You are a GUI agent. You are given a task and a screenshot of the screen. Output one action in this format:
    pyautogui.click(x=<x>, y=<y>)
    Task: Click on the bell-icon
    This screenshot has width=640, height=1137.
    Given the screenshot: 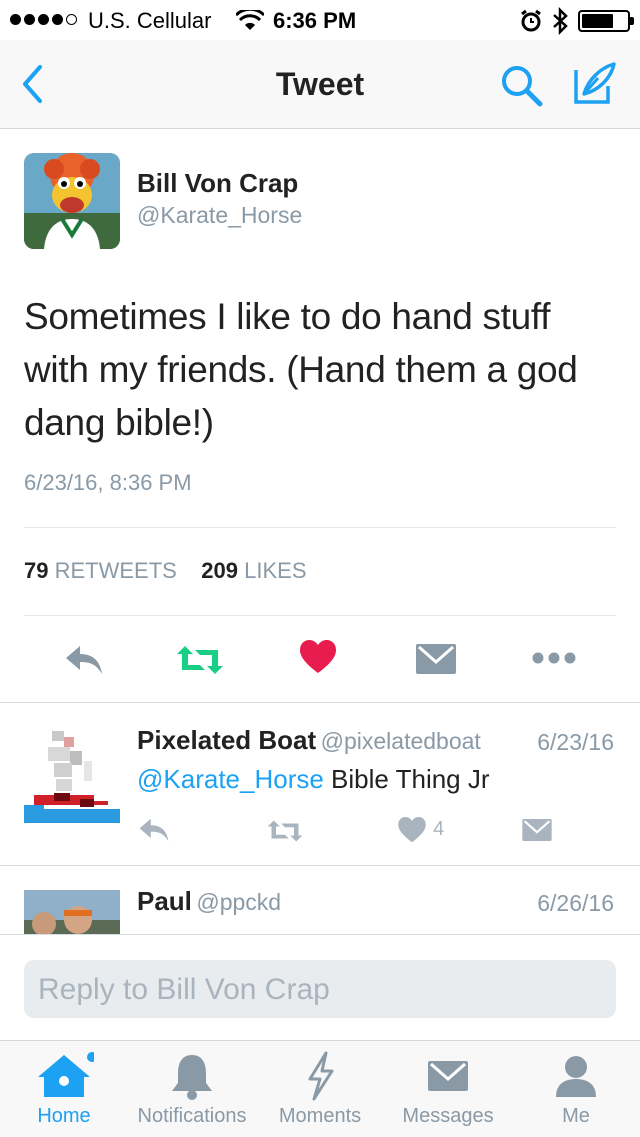 What is the action you would take?
    pyautogui.click(x=192, y=1077)
    